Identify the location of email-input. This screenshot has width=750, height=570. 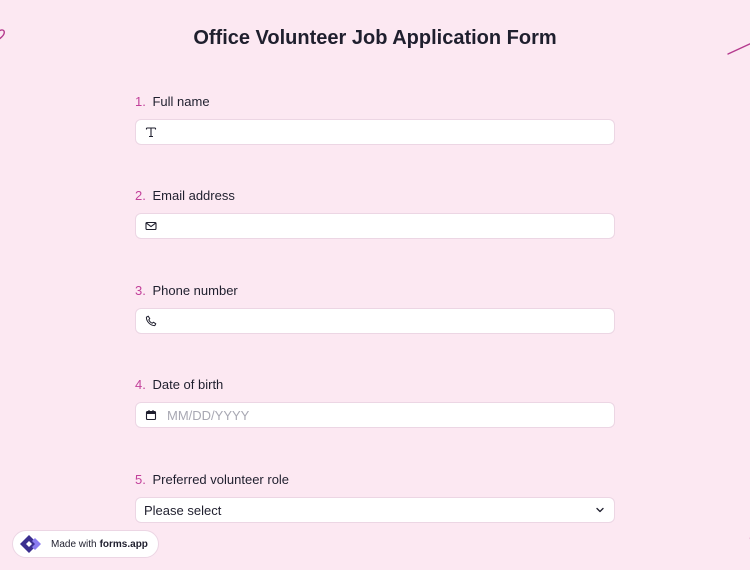
(375, 226).